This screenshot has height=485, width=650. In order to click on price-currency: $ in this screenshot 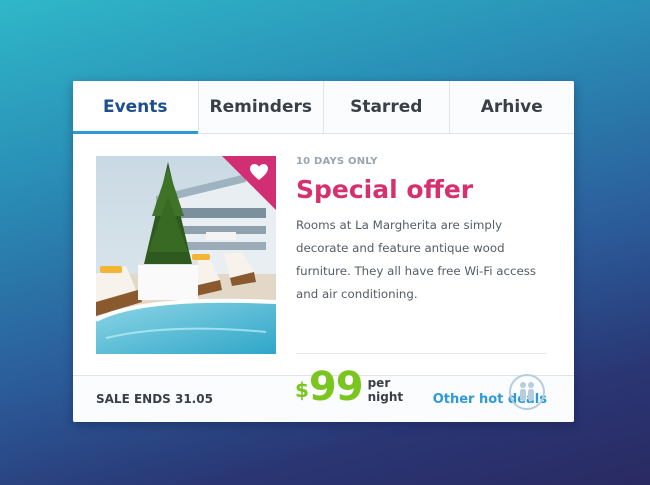, I will do `click(302, 390)`.